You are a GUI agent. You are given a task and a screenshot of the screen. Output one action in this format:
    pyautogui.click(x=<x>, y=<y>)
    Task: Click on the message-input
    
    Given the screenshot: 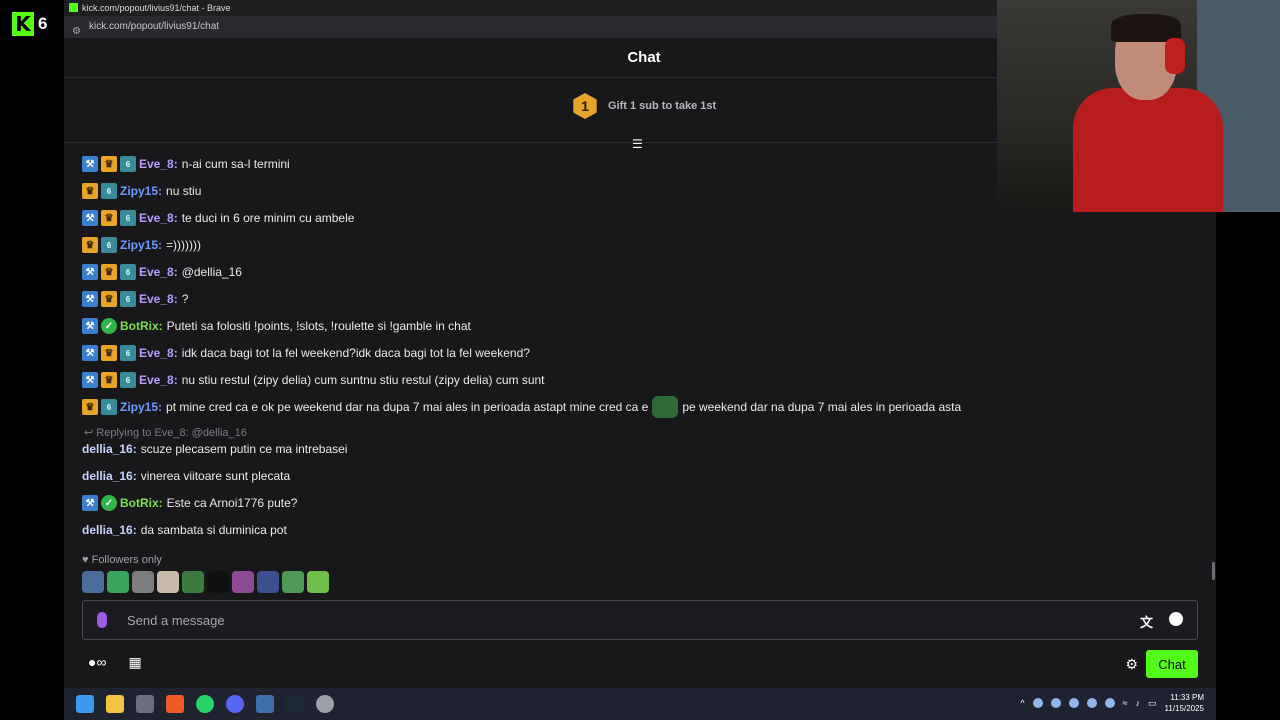 What is the action you would take?
    pyautogui.click(x=577, y=620)
    